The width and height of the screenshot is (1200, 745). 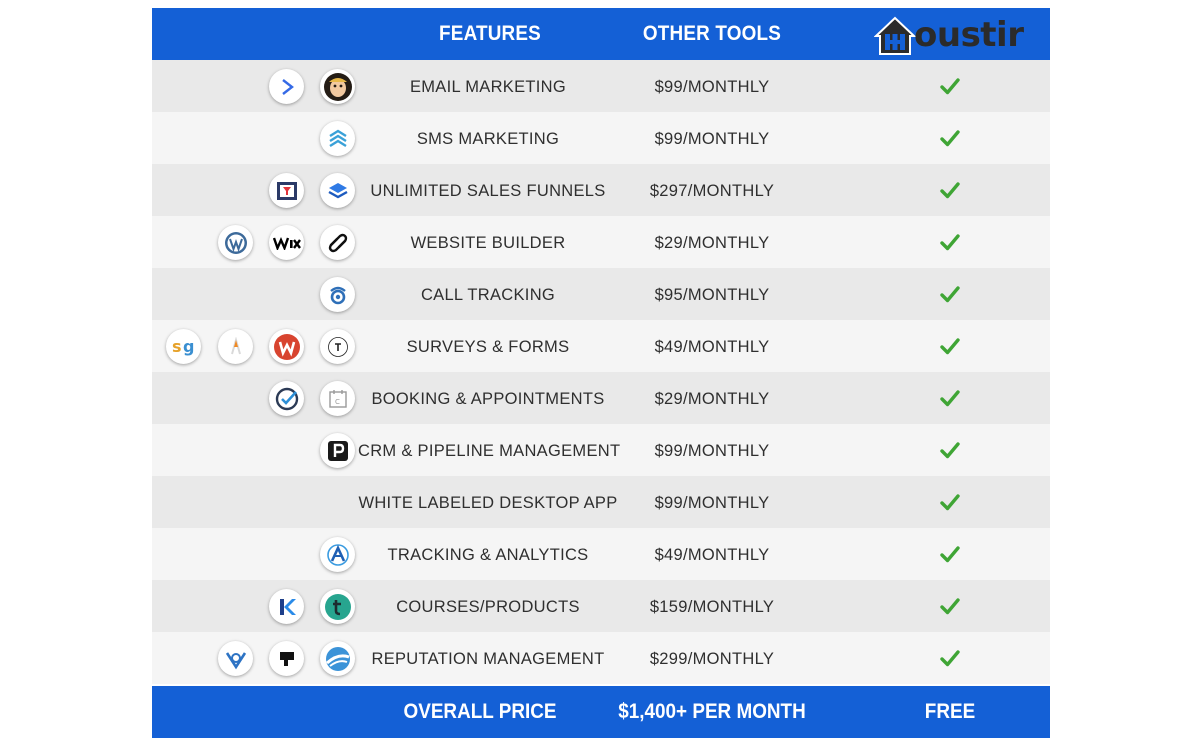 I want to click on table-row: sg SURVEYS & FORMS $49/MONTHLY, so click(x=601, y=346).